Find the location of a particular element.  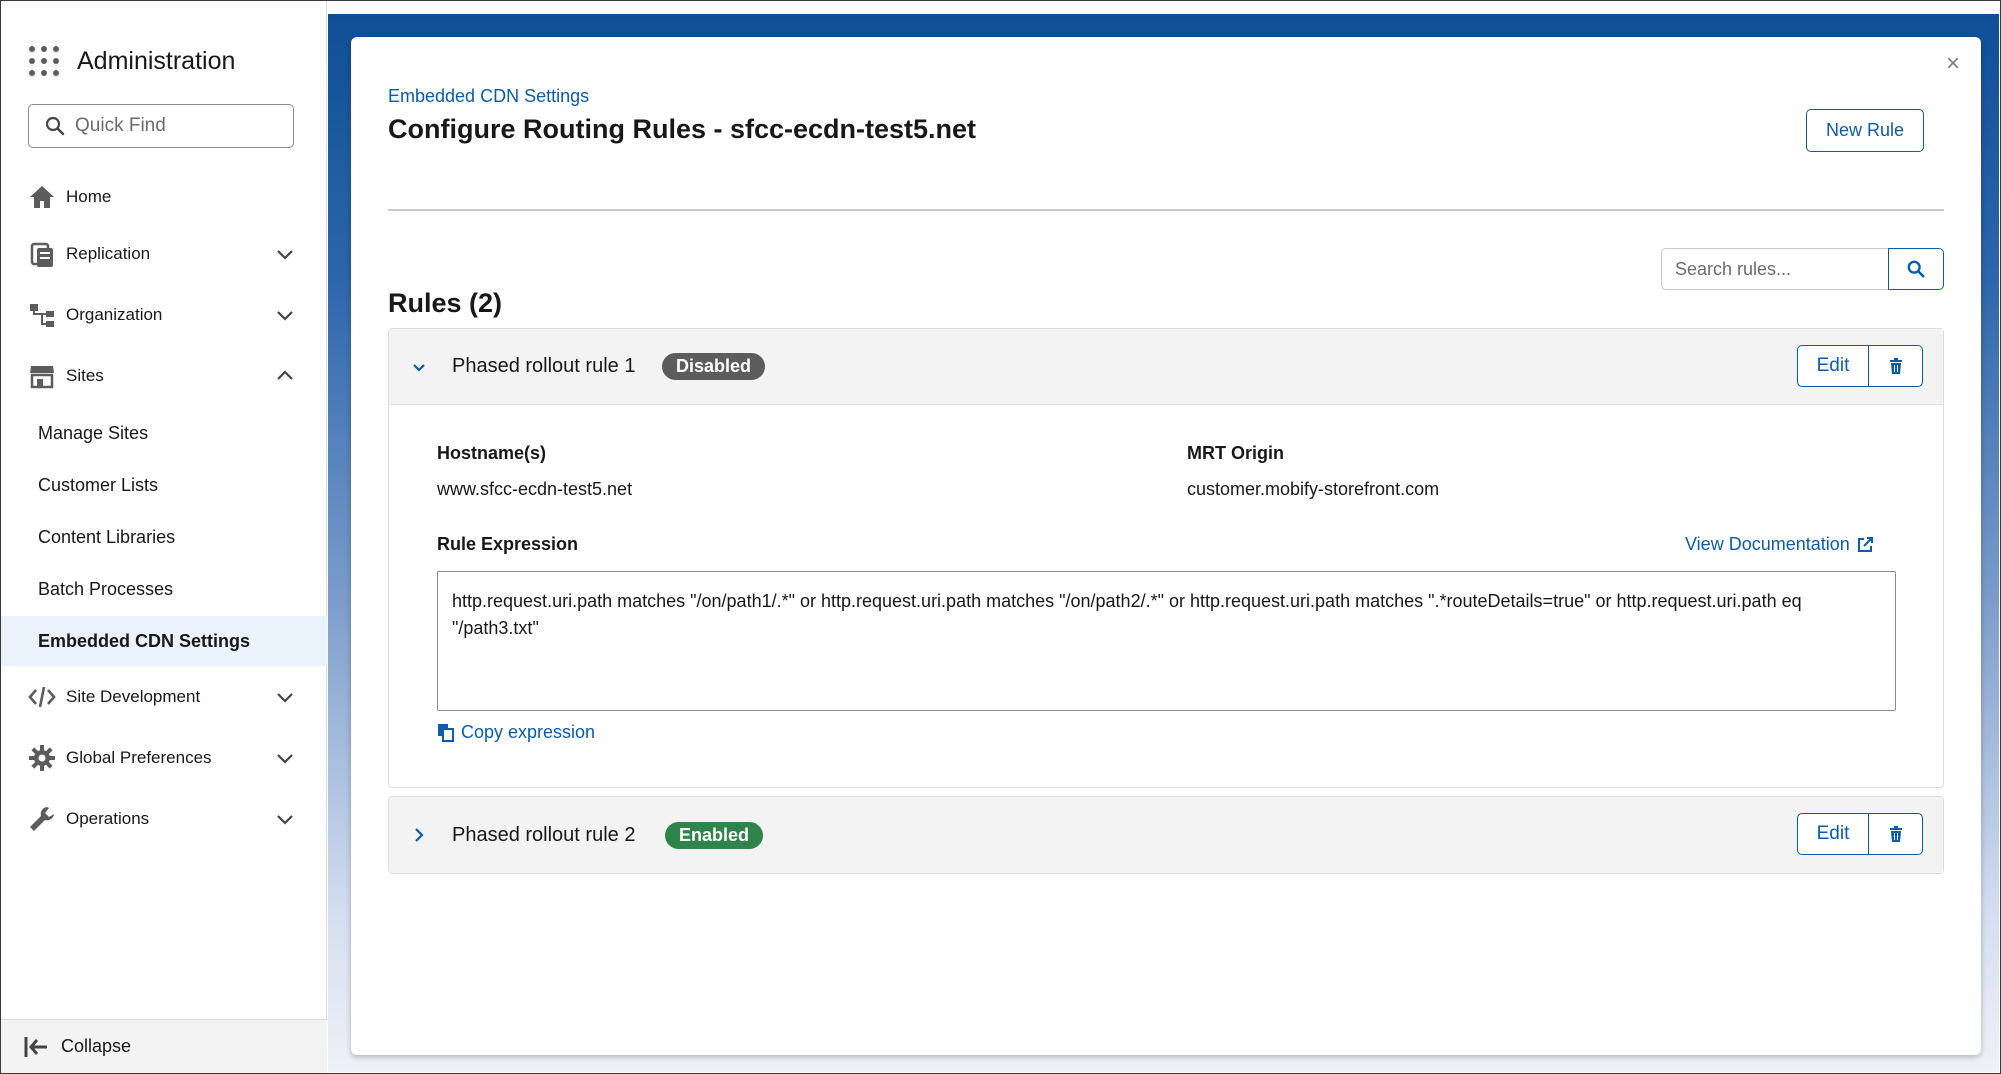

app-title: Administration is located at coordinates (156, 60).